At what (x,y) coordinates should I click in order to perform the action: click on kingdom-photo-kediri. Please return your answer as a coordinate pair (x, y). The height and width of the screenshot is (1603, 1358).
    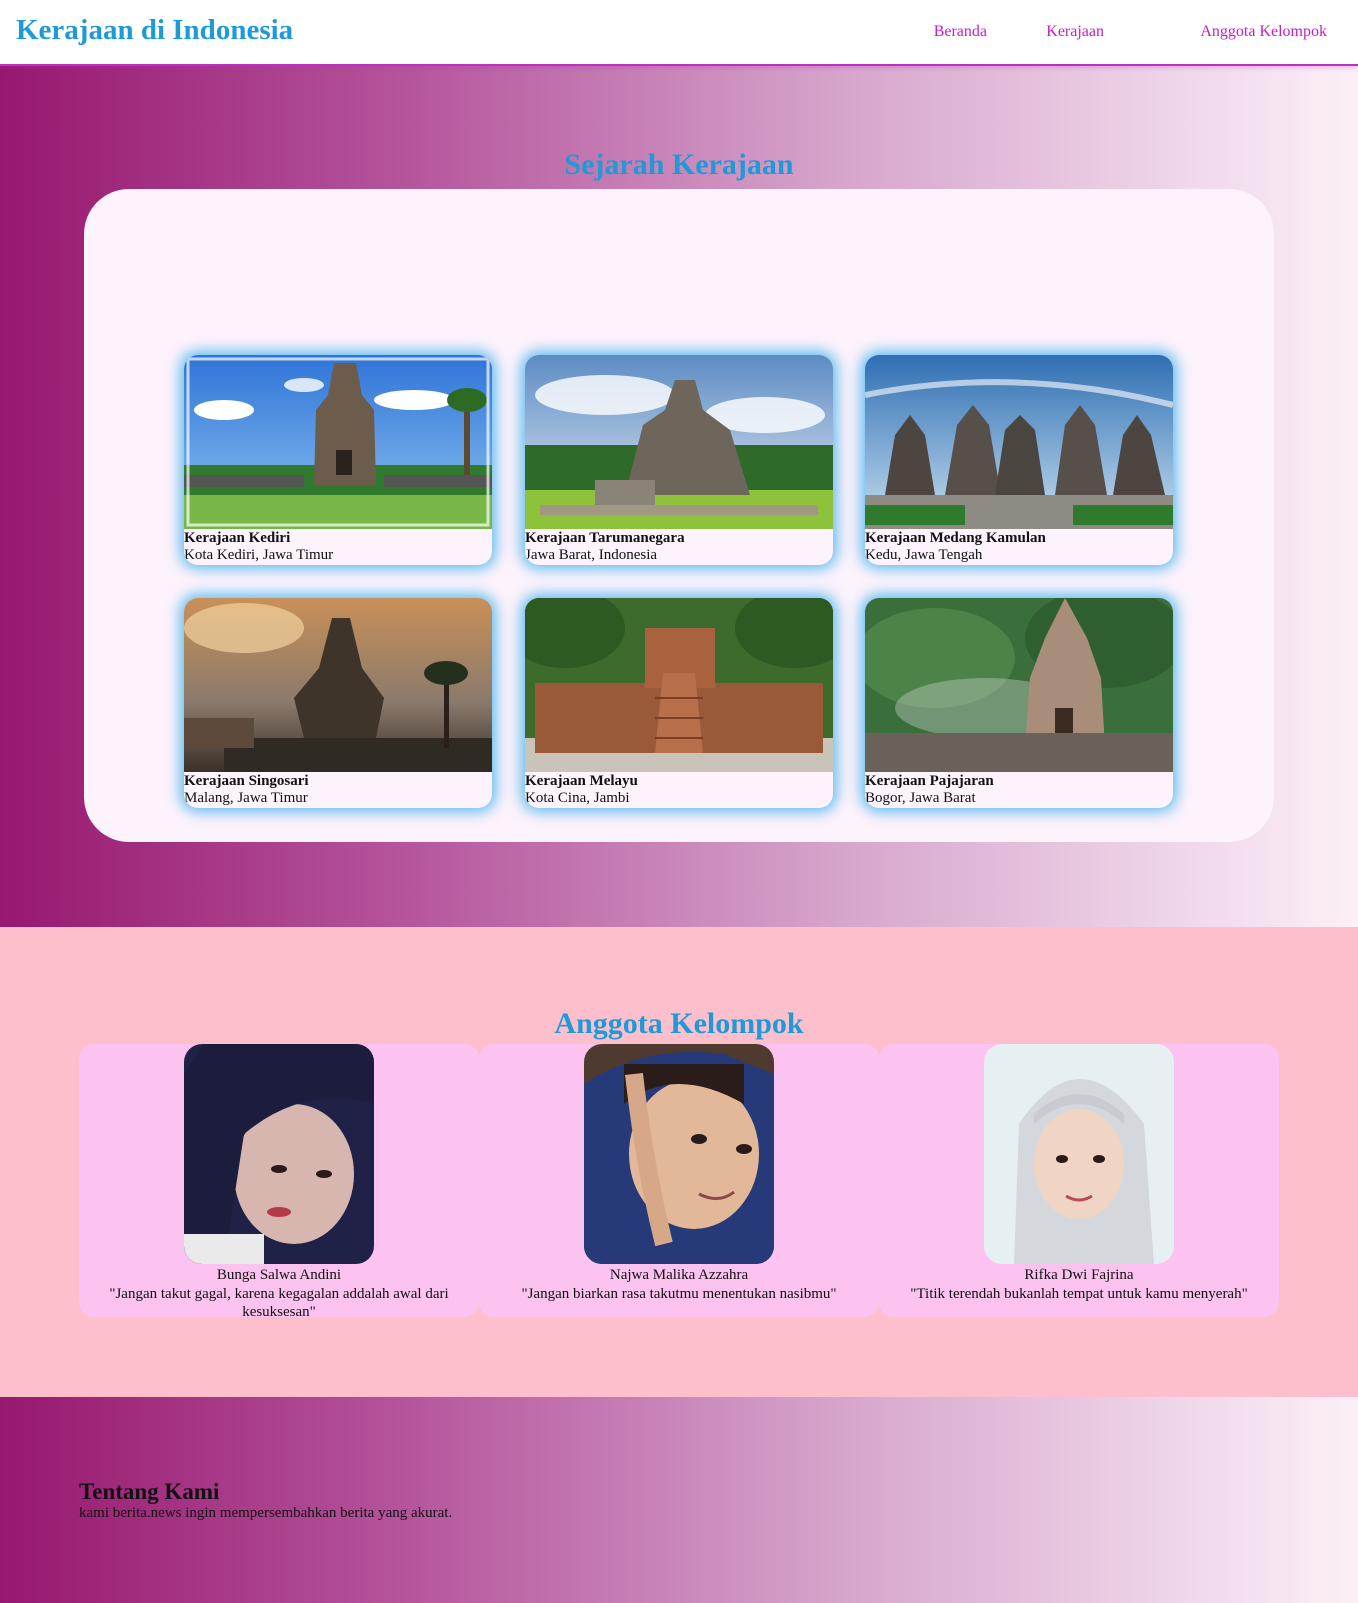
    Looking at the image, I should click on (338, 442).